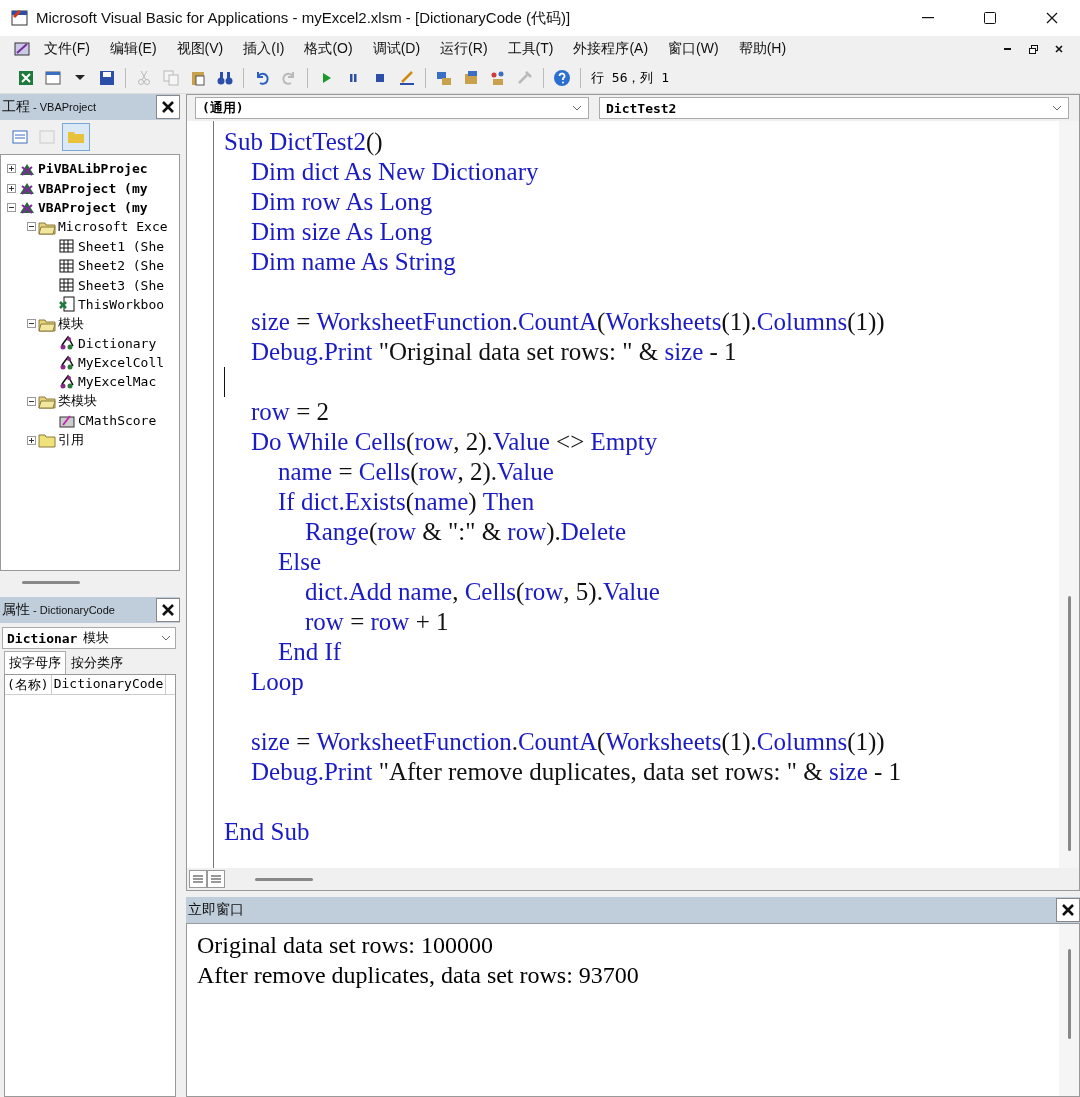 The width and height of the screenshot is (1080, 1097). Describe the element at coordinates (611, 49) in the screenshot. I see `menu-item: 外接程序(A)` at that location.